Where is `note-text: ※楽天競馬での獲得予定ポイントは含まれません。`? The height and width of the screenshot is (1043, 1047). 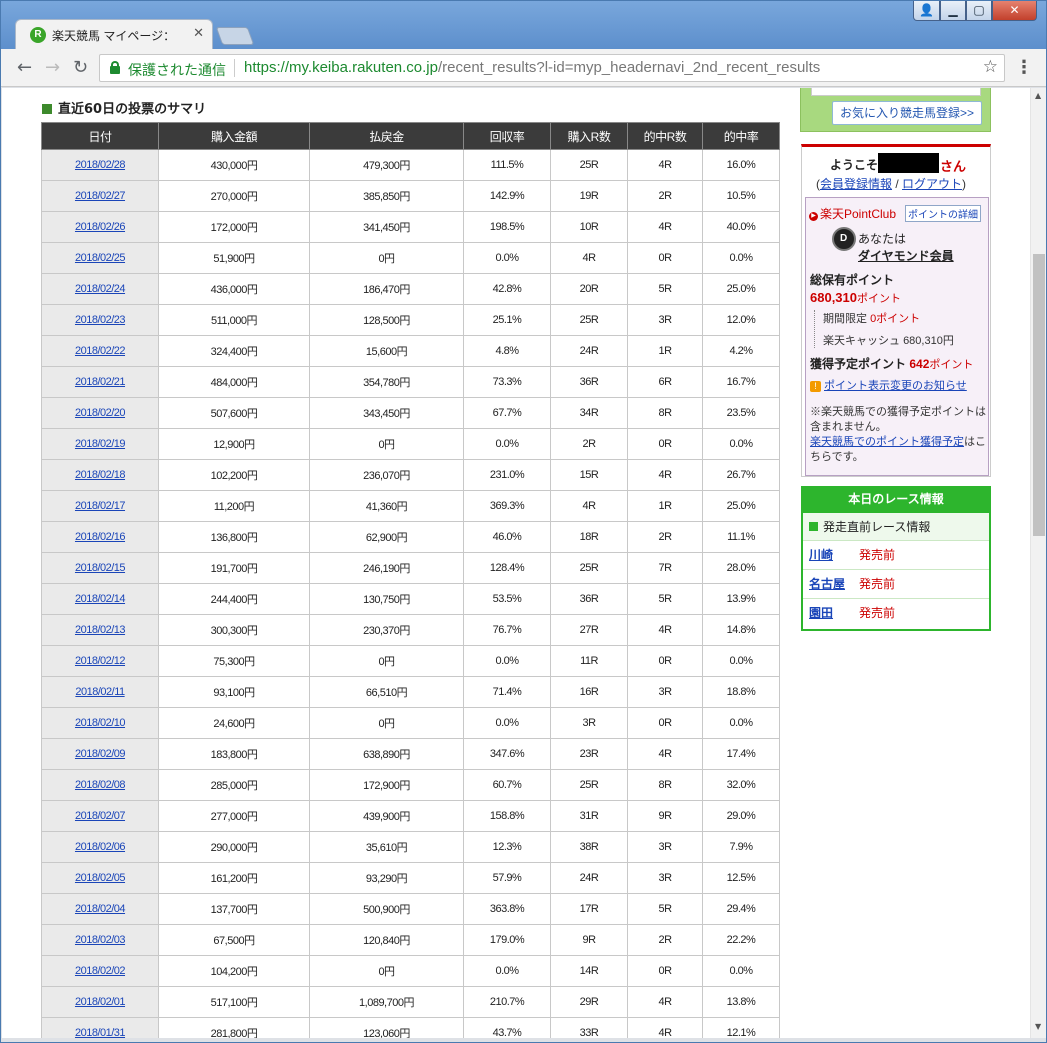 note-text: ※楽天競馬での獲得予定ポイントは含まれません。 is located at coordinates (898, 419).